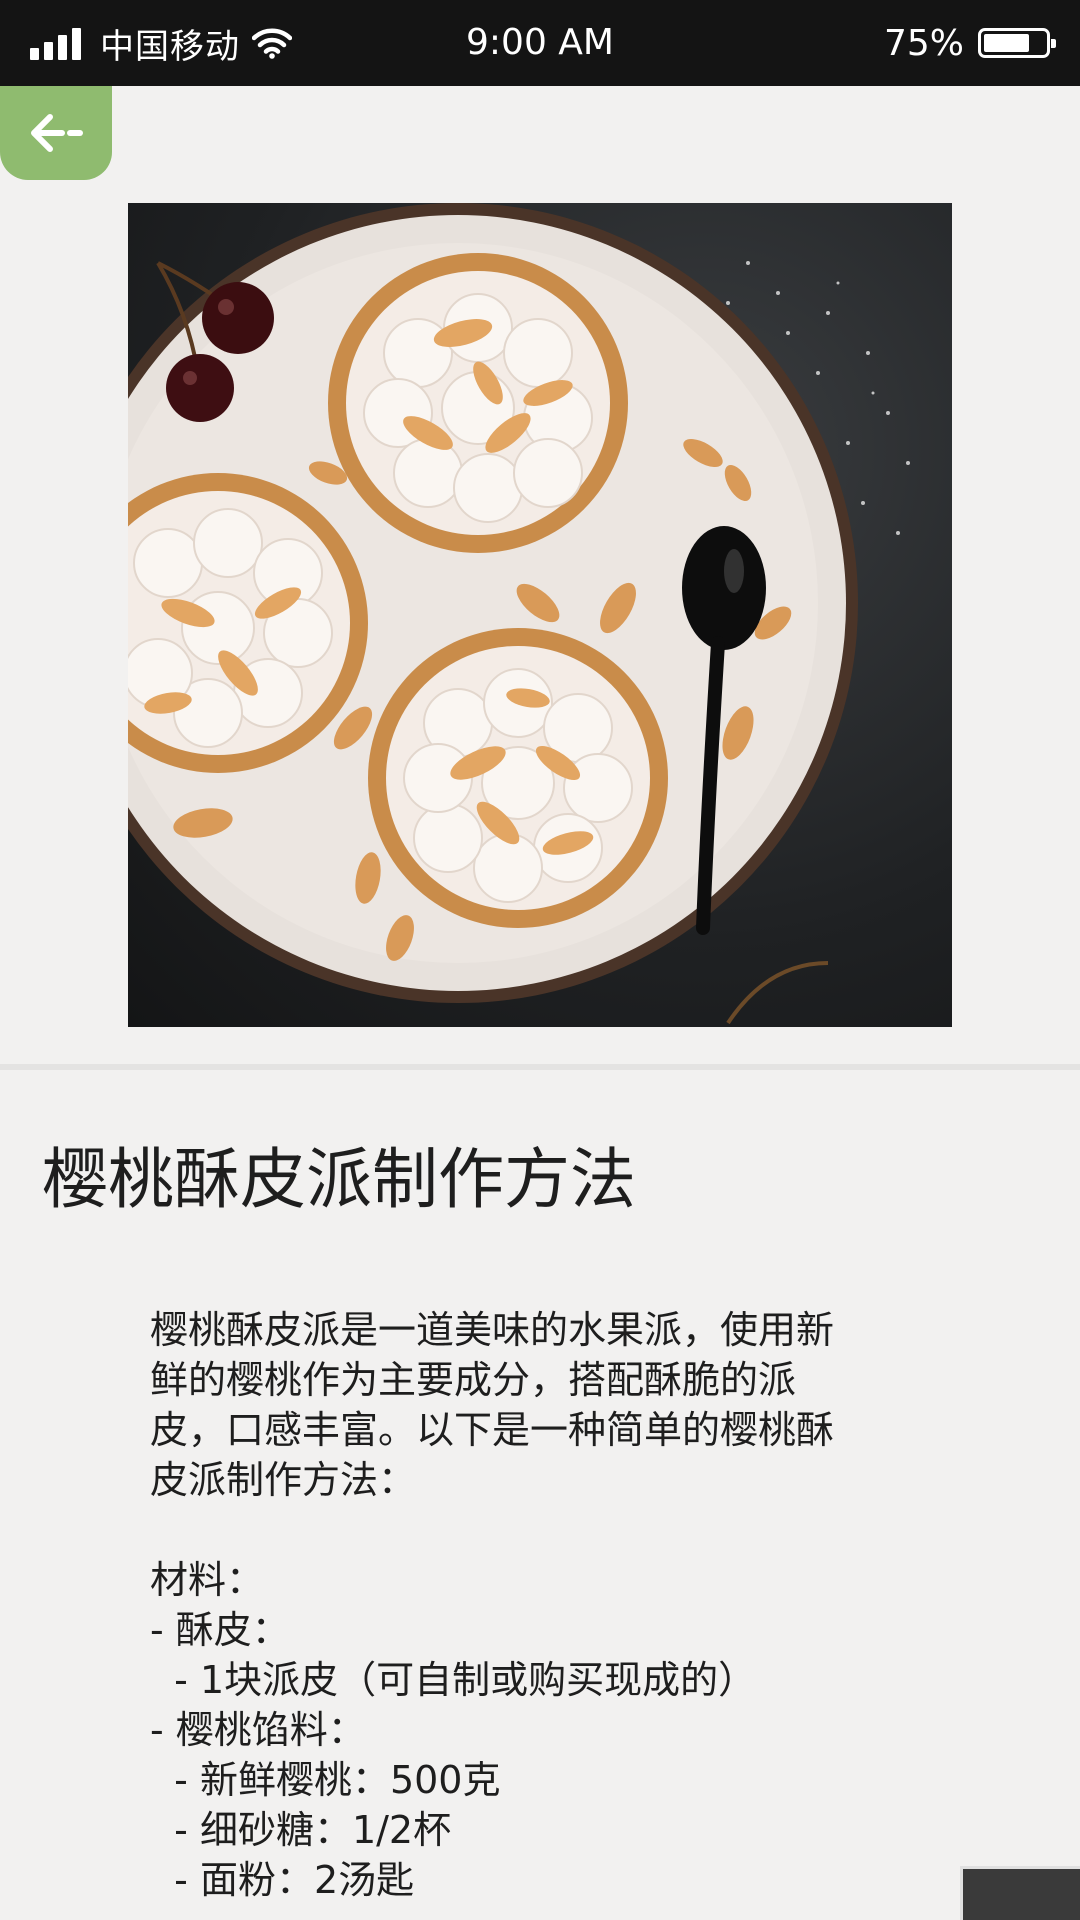 The image size is (1080, 1920). What do you see at coordinates (1006, 43) in the screenshot?
I see `battery-fill` at bounding box center [1006, 43].